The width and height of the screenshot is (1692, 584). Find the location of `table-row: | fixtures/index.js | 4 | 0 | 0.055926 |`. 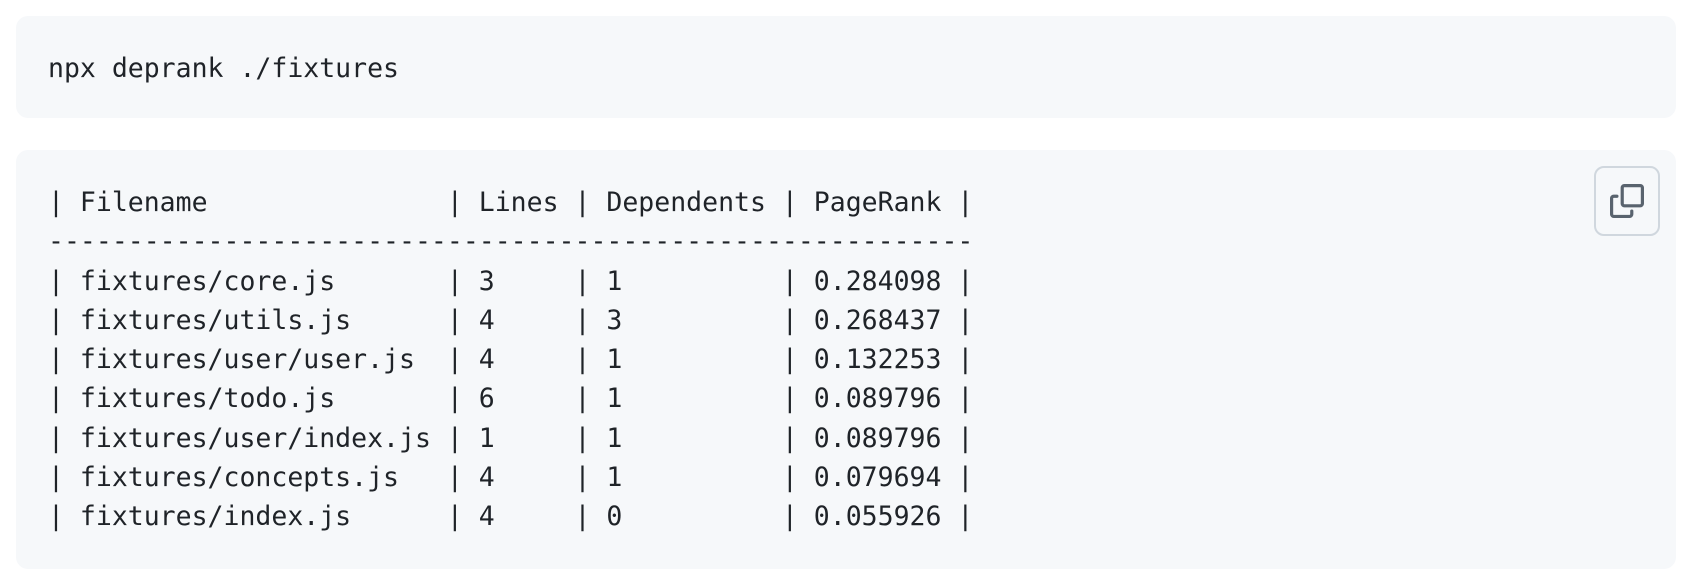

table-row: | fixtures/index.js | 4 | 0 | 0.055926 | is located at coordinates (511, 517).